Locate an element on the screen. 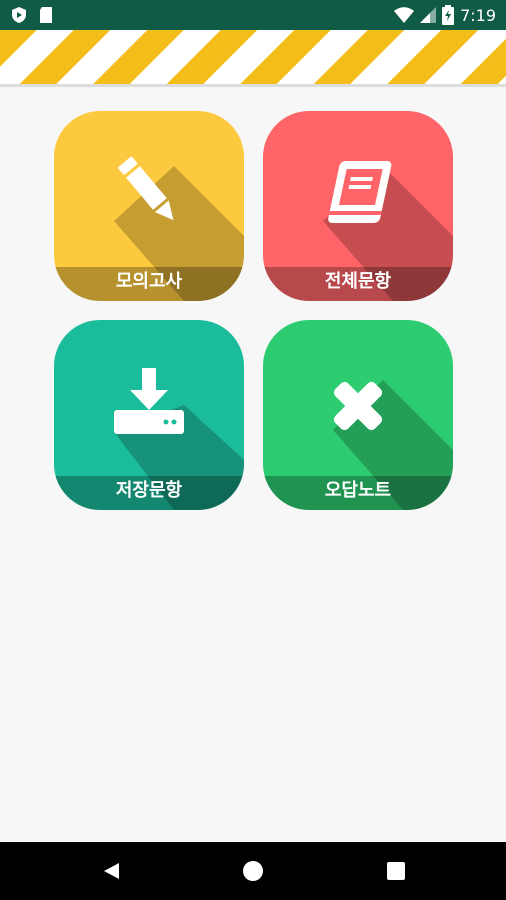 This screenshot has width=506, height=900. navigation-bar is located at coordinates (253, 871).